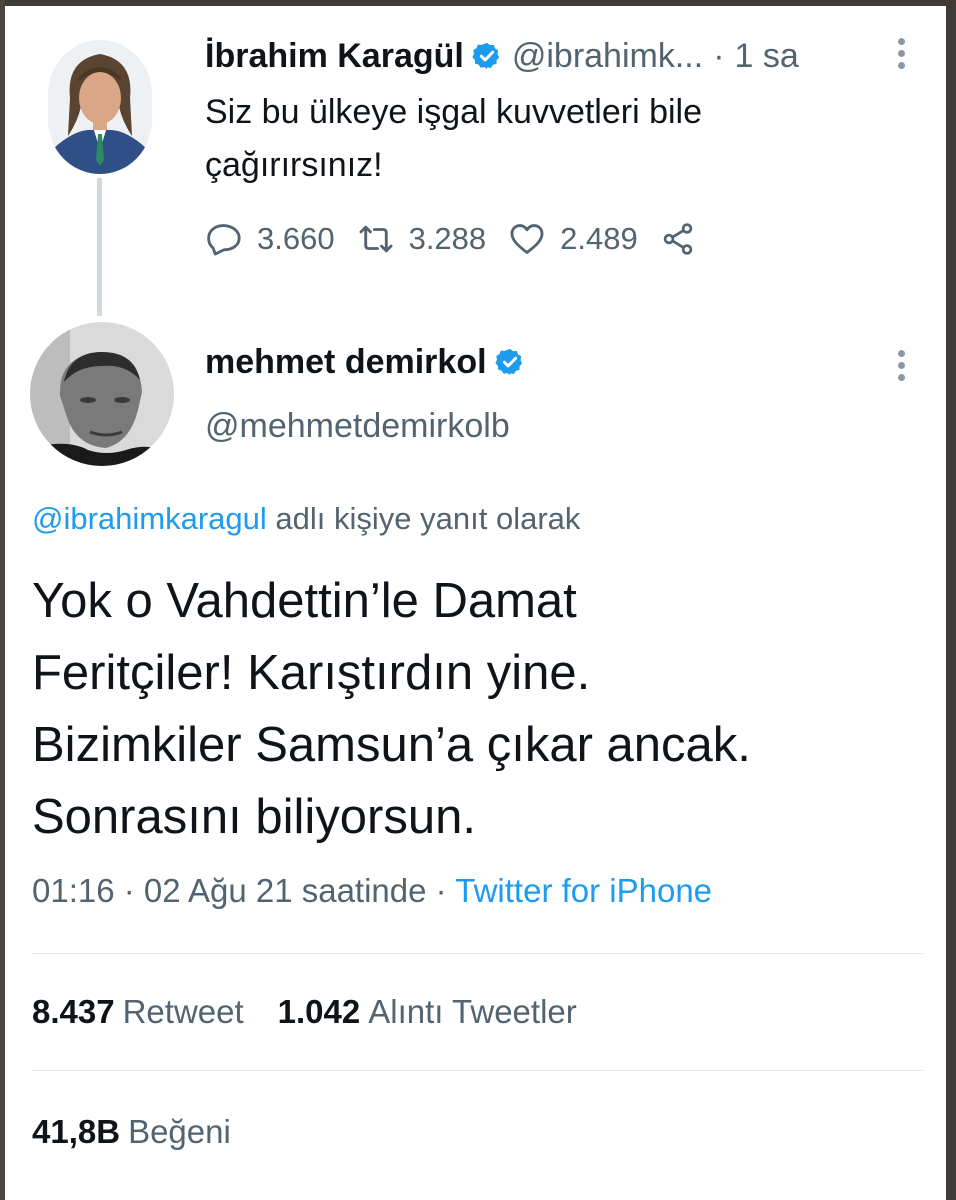 The width and height of the screenshot is (956, 1200). What do you see at coordinates (902, 365) in the screenshot?
I see `reply-more-options-icon` at bounding box center [902, 365].